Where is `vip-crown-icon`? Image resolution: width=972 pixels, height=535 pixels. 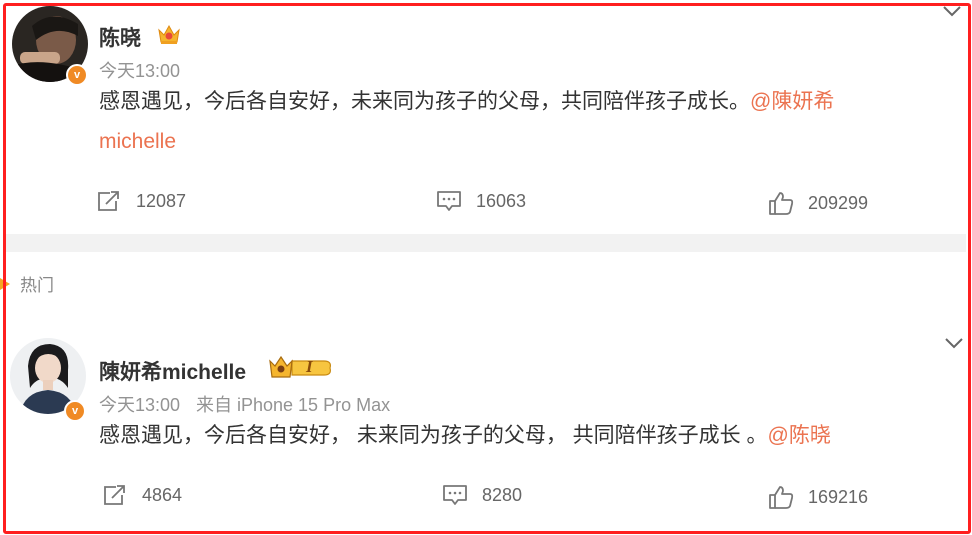
vip-crown-icon is located at coordinates (300, 366).